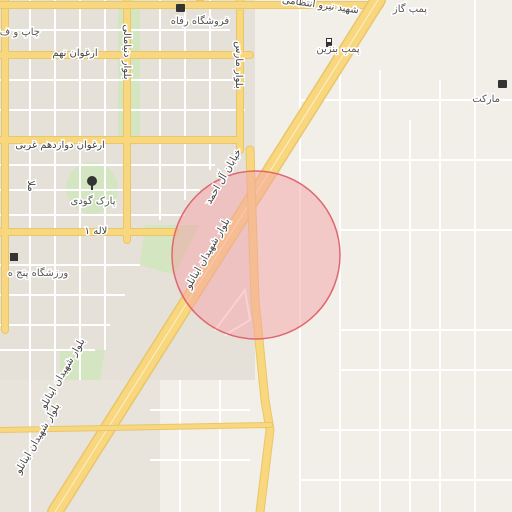 The image size is (512, 512). What do you see at coordinates (30, 185) in the screenshot?
I see `label-mola: ملا` at bounding box center [30, 185].